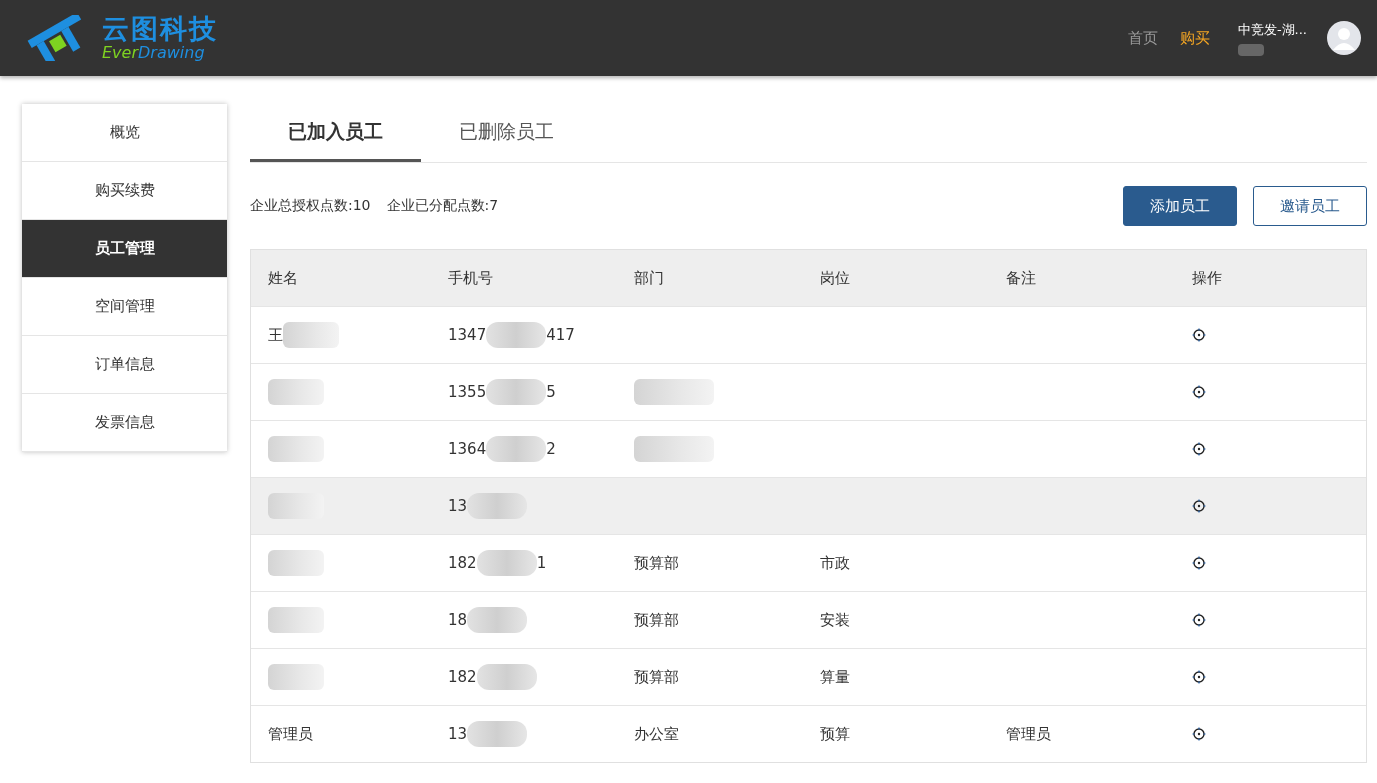 The image size is (1377, 783). What do you see at coordinates (470, 278) in the screenshot?
I see `column-header: 手机号` at bounding box center [470, 278].